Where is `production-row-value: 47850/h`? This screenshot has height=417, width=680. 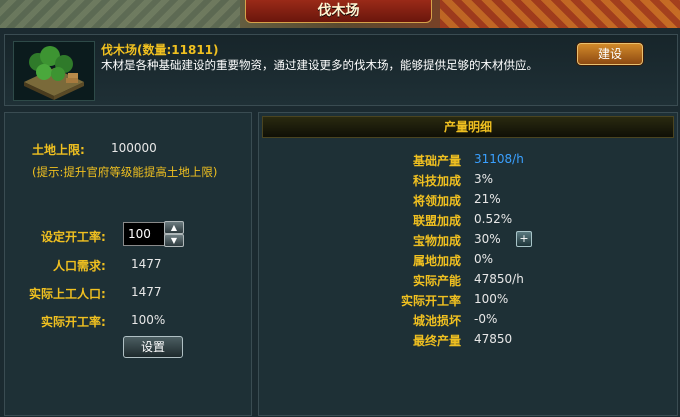
production-row-value: 47850/h is located at coordinates (499, 279).